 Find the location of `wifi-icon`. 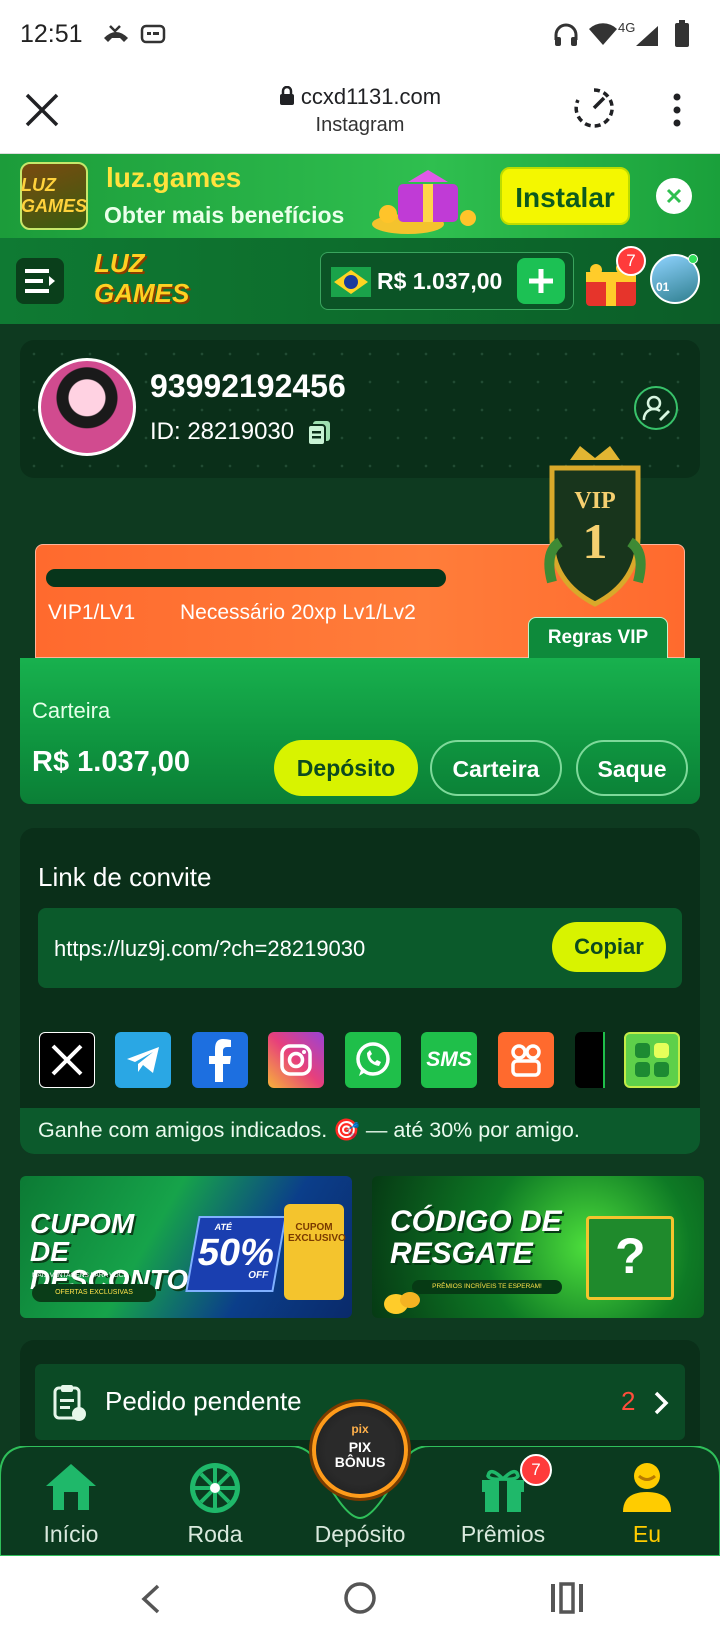

wifi-icon is located at coordinates (603, 34).